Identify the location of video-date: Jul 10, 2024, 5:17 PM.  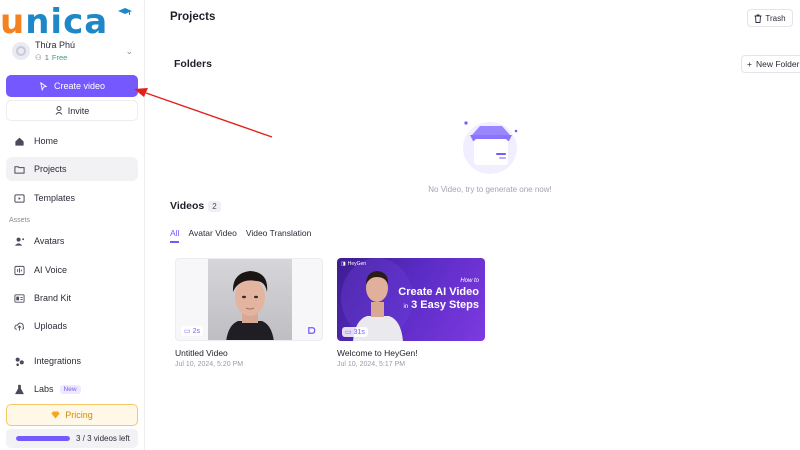
(371, 364).